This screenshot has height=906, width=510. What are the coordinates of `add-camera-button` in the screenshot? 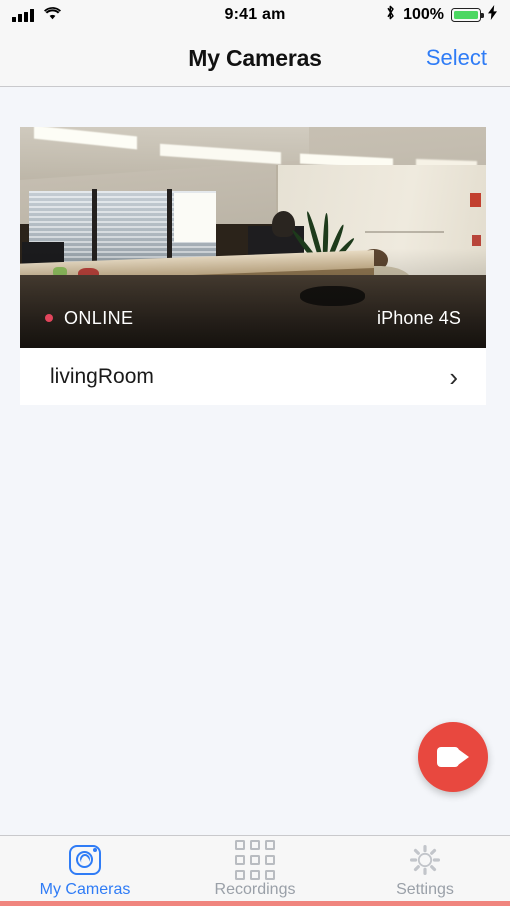 It's located at (453, 757).